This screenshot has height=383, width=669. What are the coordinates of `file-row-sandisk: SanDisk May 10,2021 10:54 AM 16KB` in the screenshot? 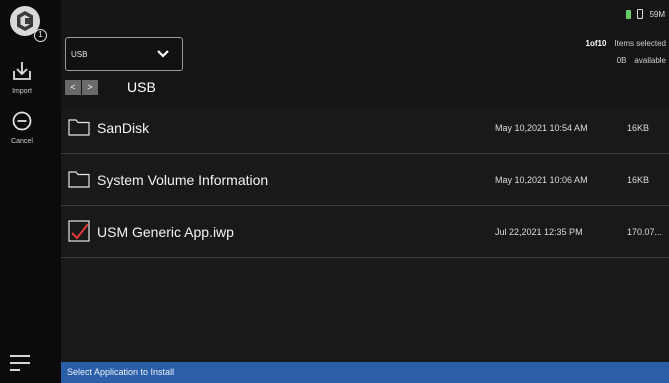 It's located at (365, 128).